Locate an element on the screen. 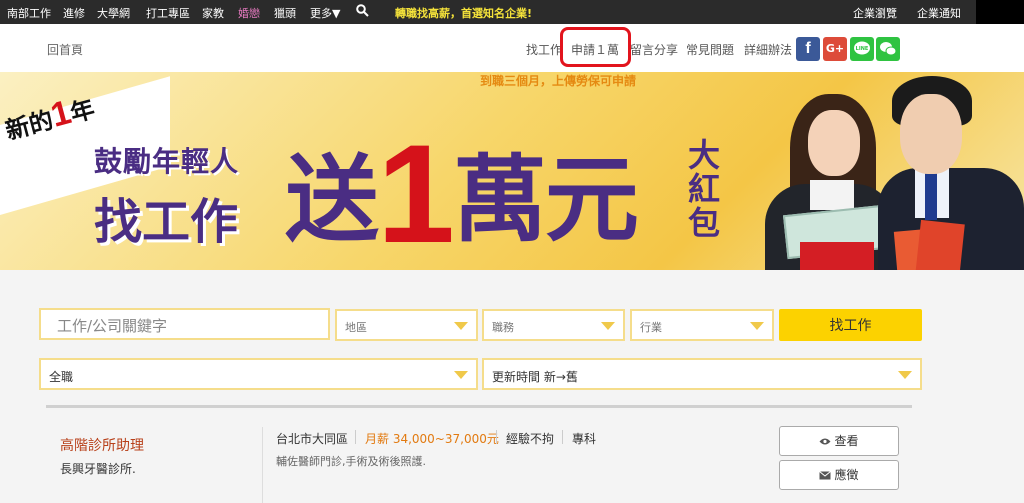 Image resolution: width=1024 pixels, height=503 pixels. job-education: 專科 is located at coordinates (584, 439).